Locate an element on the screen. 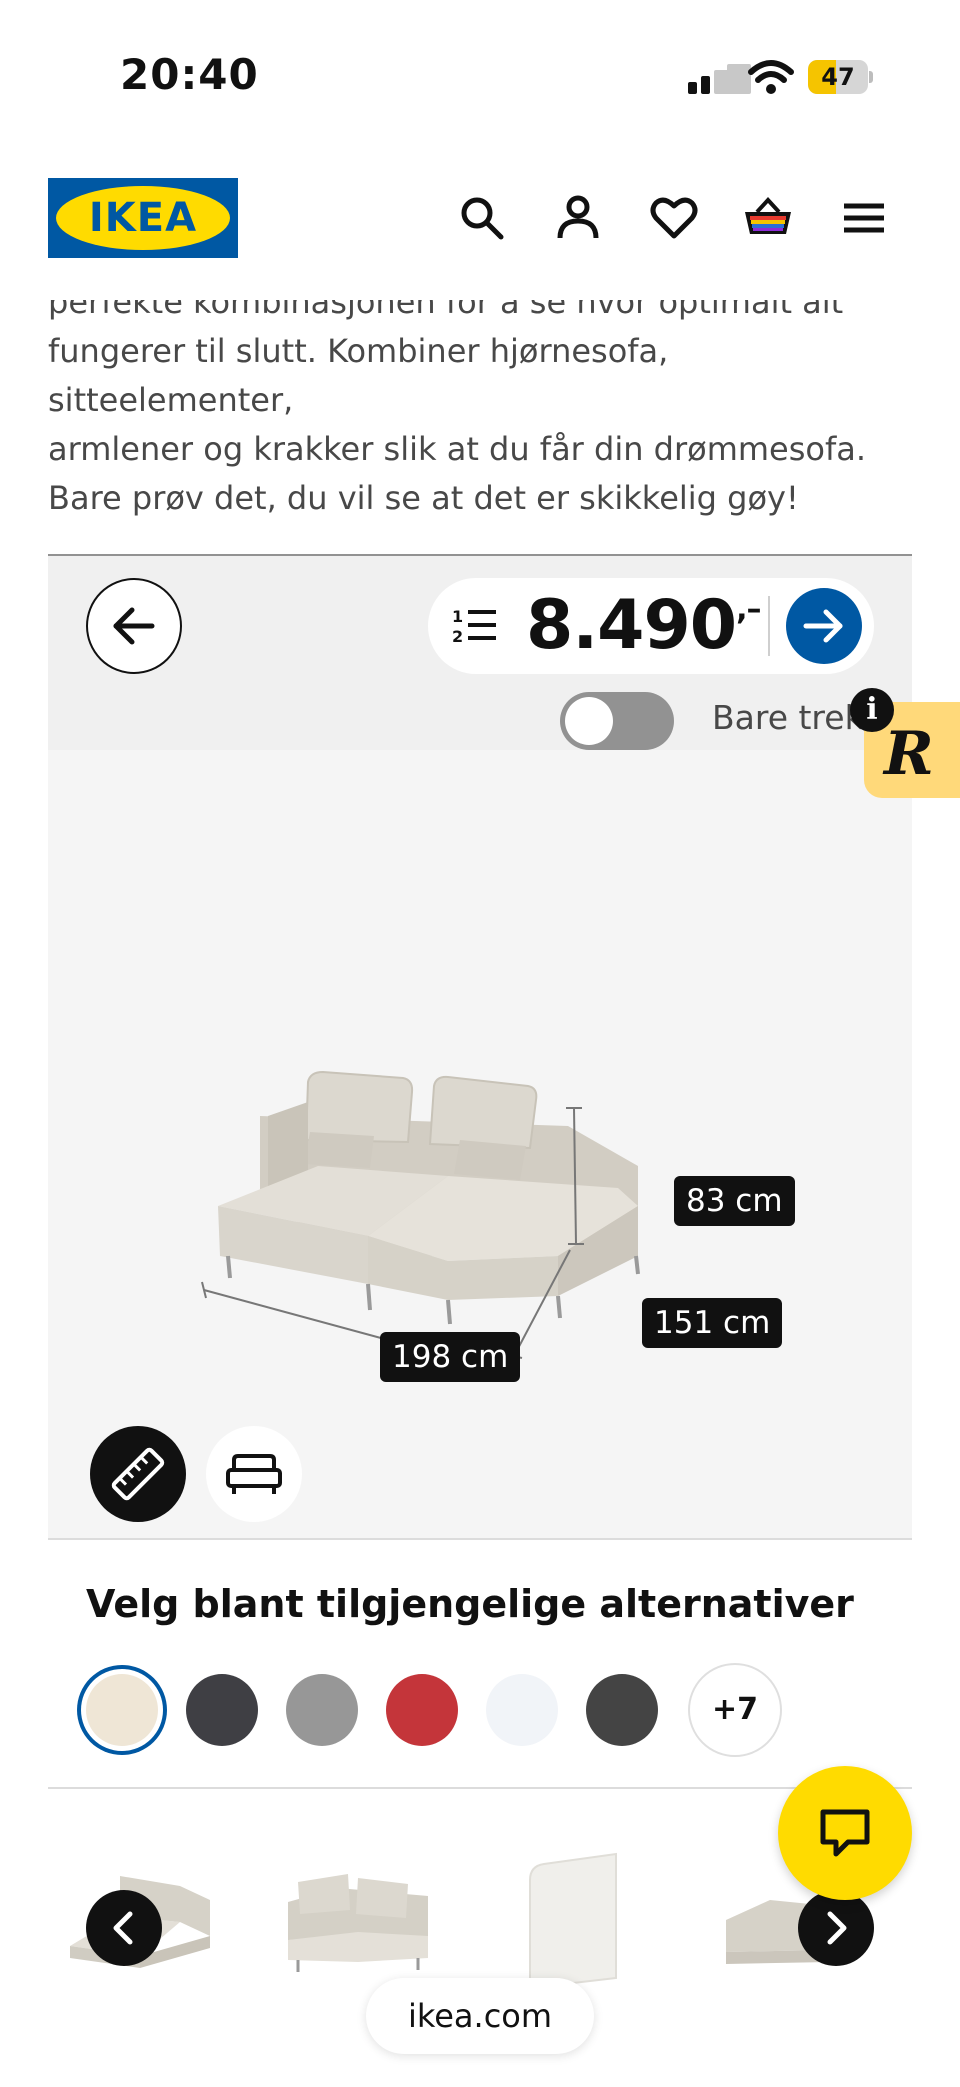 The width and height of the screenshot is (960, 2087). configurator-toolbar: 1 2 8.490,– Bare trekk is located at coordinates (480, 653).